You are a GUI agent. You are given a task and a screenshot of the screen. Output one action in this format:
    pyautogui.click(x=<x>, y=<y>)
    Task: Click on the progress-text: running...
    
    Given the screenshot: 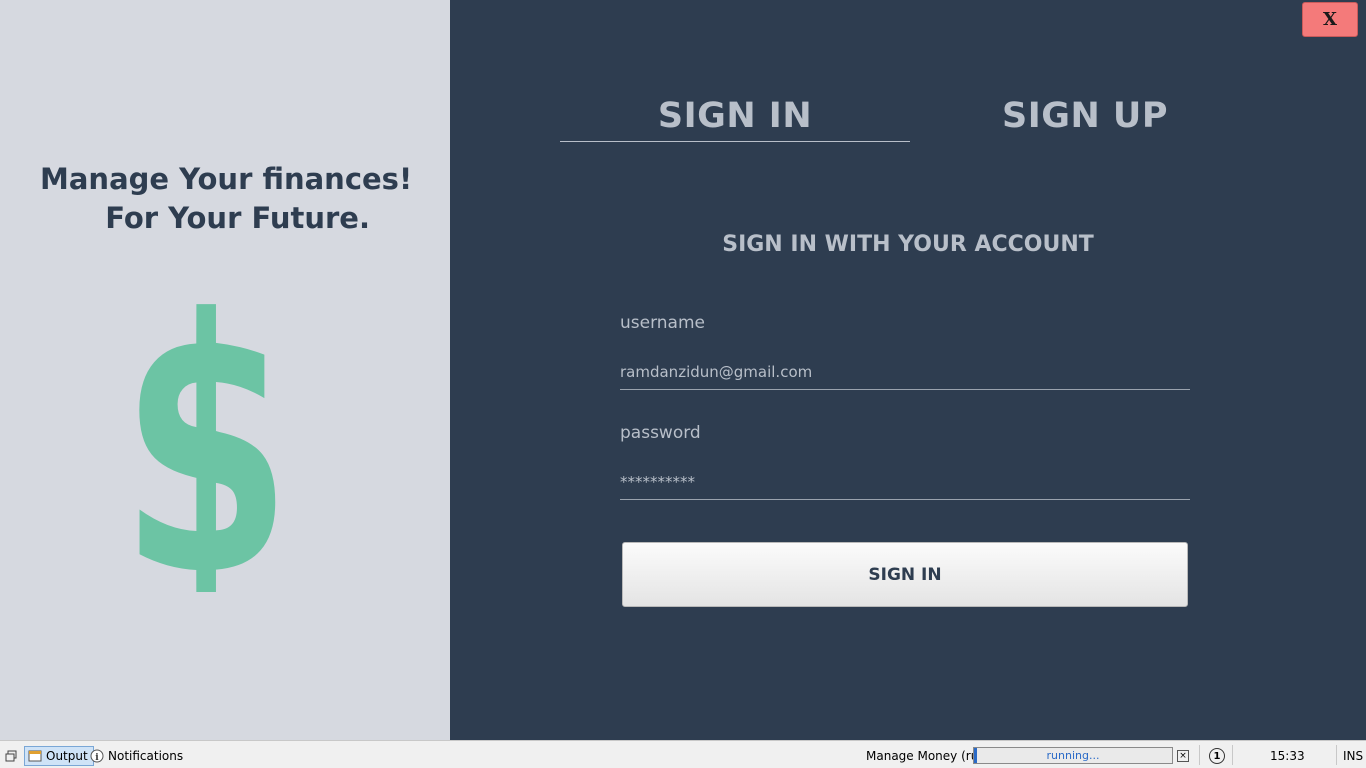 What is the action you would take?
    pyautogui.click(x=1073, y=755)
    